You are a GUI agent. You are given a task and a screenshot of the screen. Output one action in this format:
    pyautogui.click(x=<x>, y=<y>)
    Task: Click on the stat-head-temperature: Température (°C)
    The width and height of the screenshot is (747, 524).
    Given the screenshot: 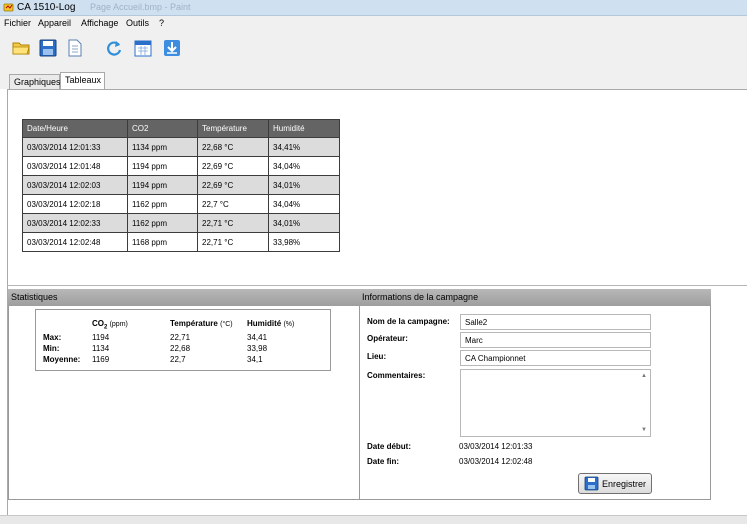 What is the action you would take?
    pyautogui.click(x=201, y=323)
    